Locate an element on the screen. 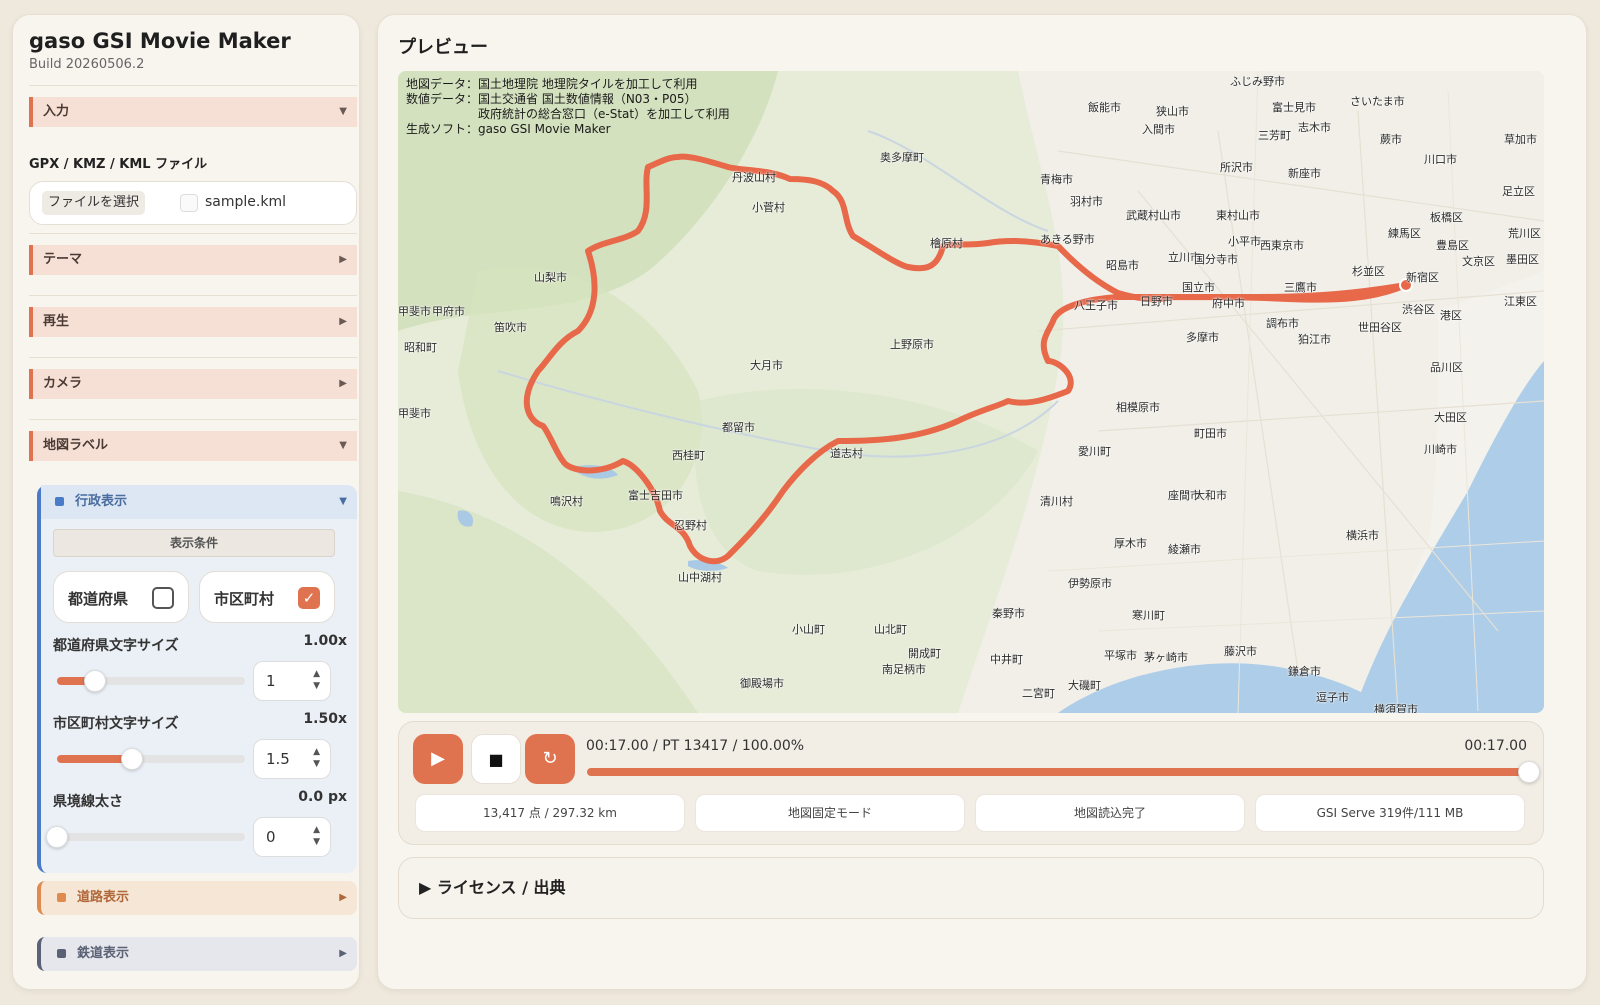 This screenshot has height=1005, width=1600. prefecture-checkbox is located at coordinates (163, 598).